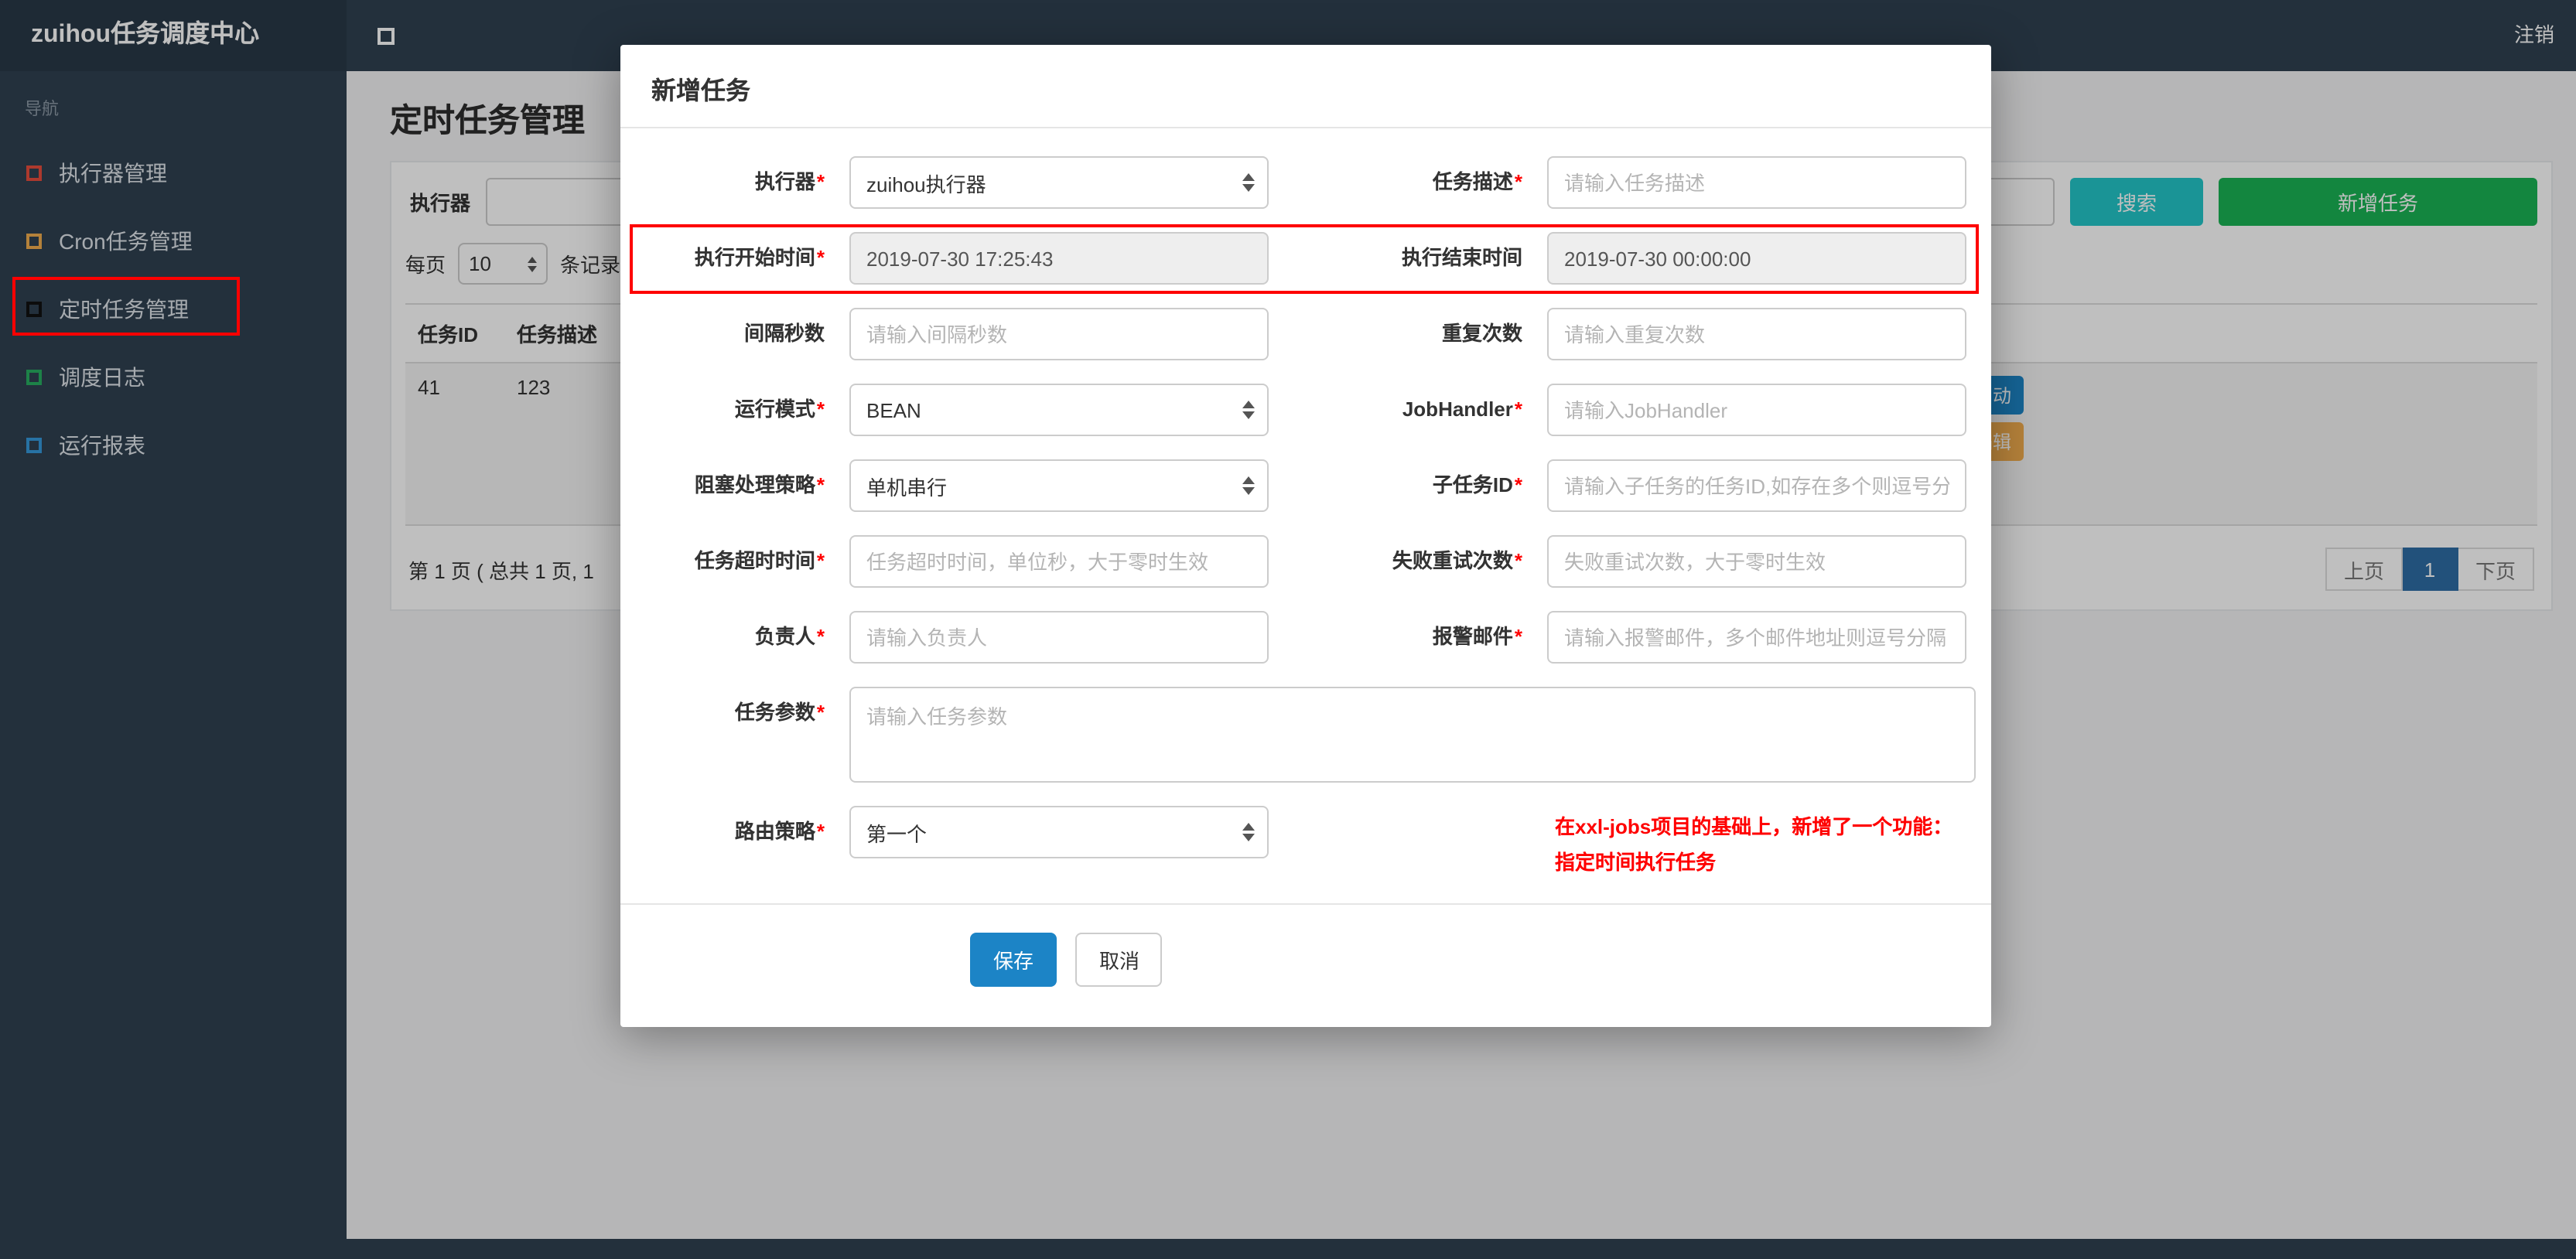 The height and width of the screenshot is (1259, 2576). What do you see at coordinates (1481, 334) in the screenshot?
I see `repeat-label: 重复次数` at bounding box center [1481, 334].